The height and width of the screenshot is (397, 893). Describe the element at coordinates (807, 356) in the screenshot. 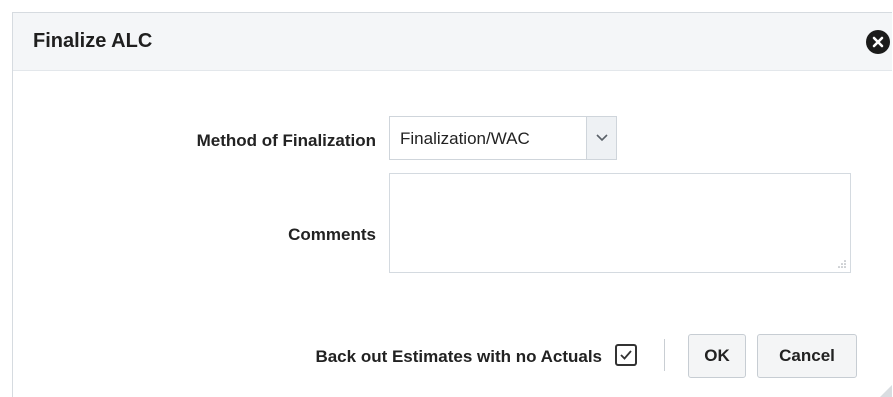

I see `cancel-button: Cancel` at that location.